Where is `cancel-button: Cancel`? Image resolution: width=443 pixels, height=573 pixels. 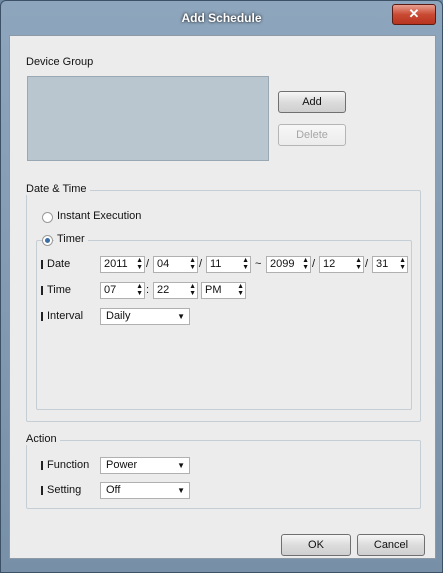
cancel-button: Cancel is located at coordinates (391, 545).